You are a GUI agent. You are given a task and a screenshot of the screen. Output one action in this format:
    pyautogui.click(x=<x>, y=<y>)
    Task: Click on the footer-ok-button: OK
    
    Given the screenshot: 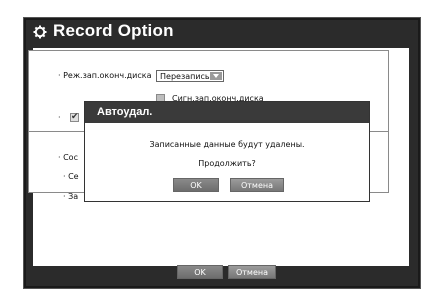 What is the action you would take?
    pyautogui.click(x=200, y=272)
    